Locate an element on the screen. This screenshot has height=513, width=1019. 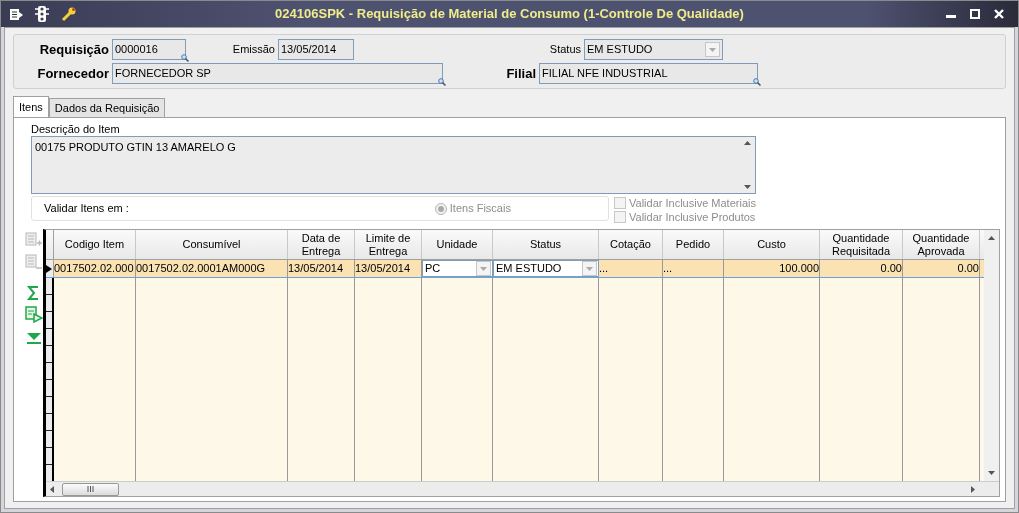
table-cell: 0017502.02.000 is located at coordinates (95, 268).